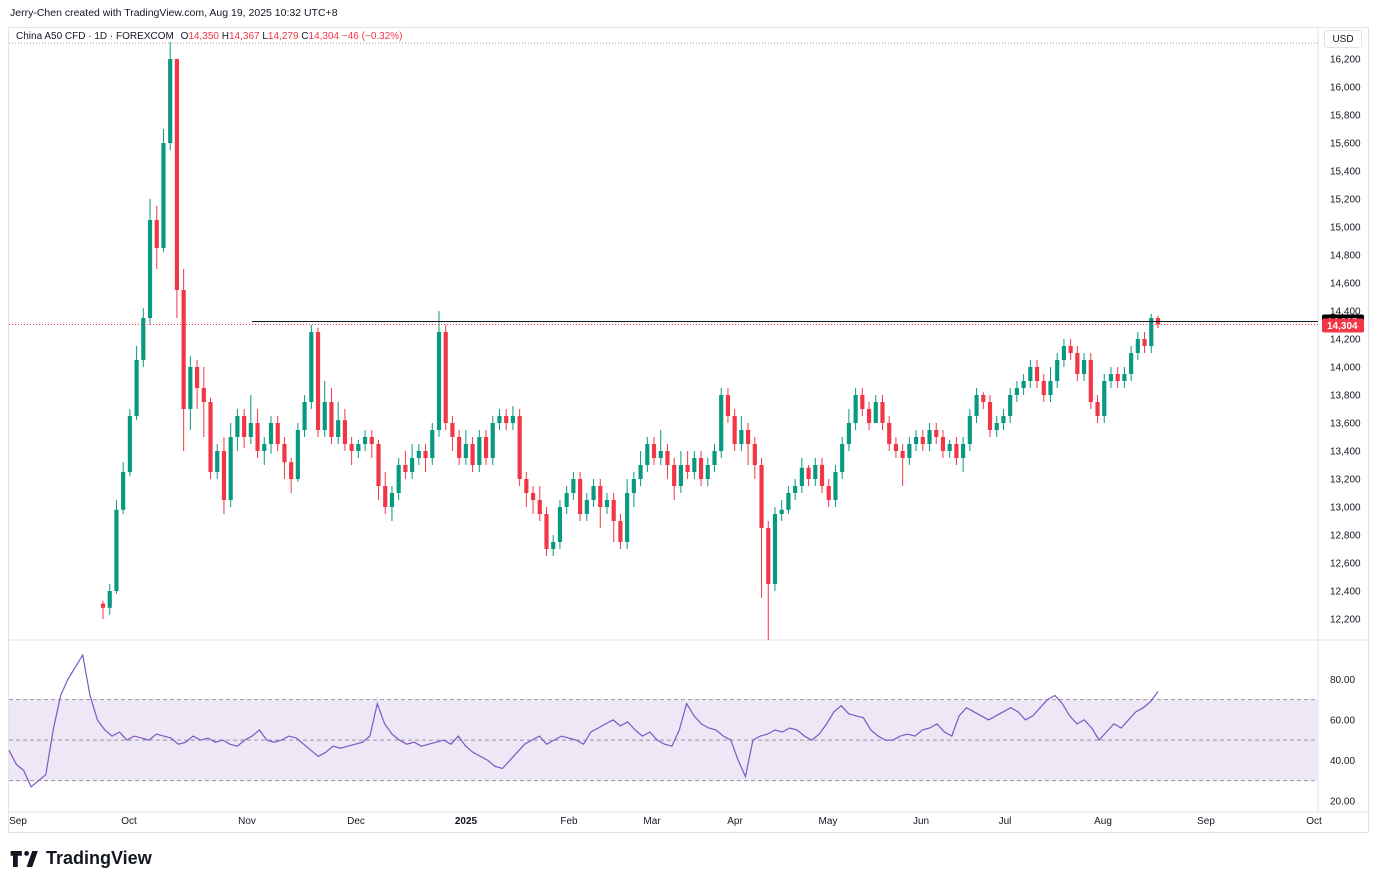  I want to click on rsi-tick-label: 40.00, so click(1342, 761).